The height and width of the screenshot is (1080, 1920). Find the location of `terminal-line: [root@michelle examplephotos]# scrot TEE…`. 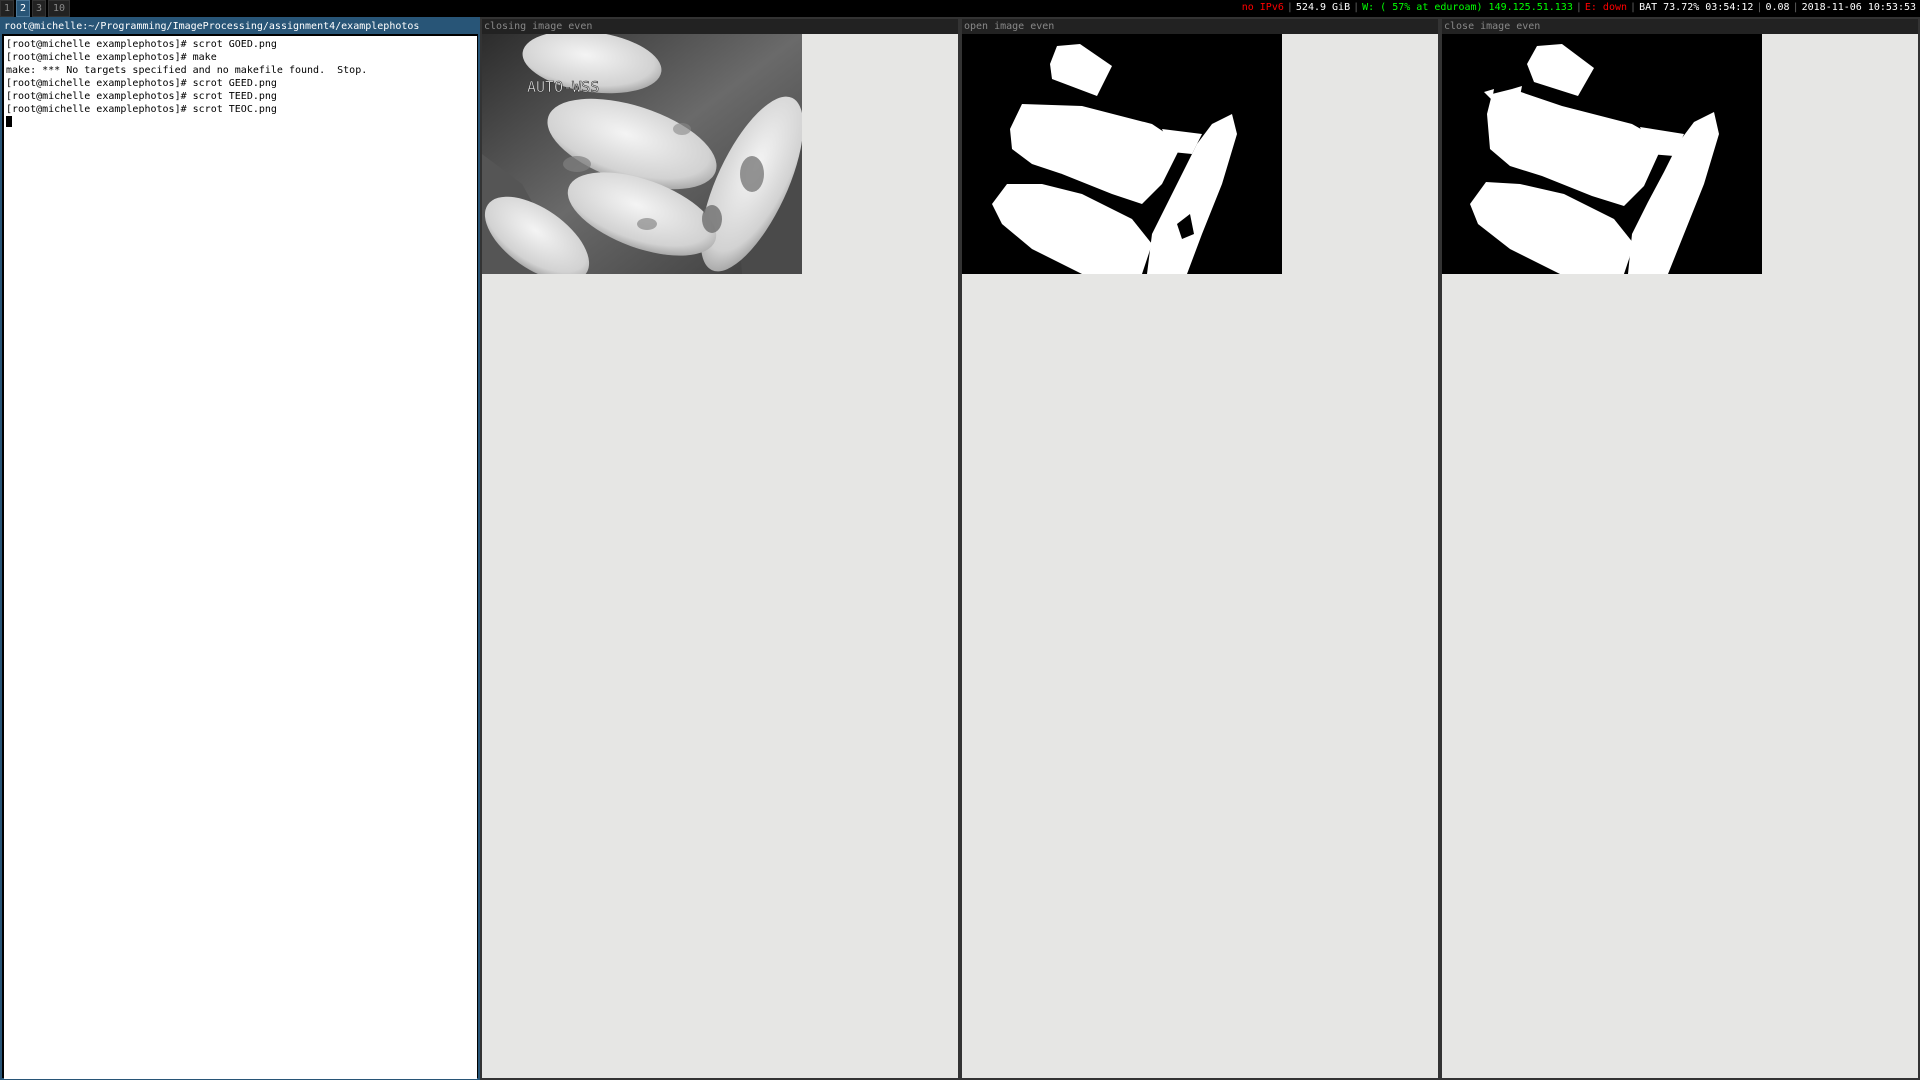

terminal-line: [root@michelle examplephotos]# scrot TEE… is located at coordinates (141, 96).